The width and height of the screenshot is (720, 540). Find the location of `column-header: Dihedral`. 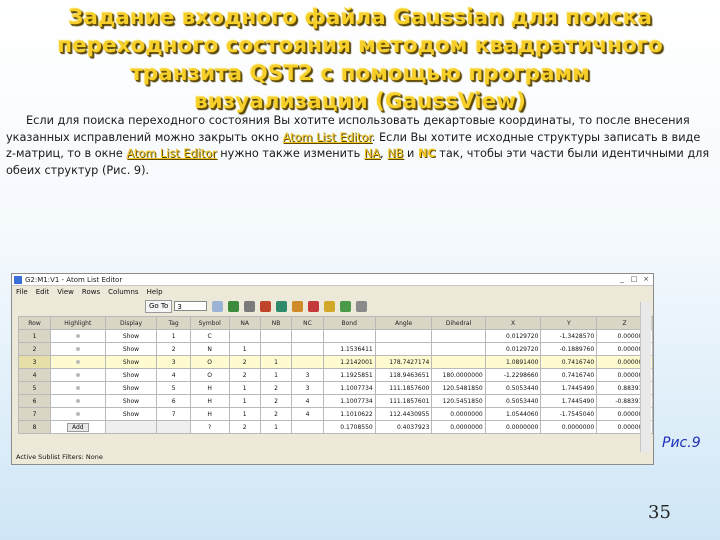

column-header: Dihedral is located at coordinates (458, 323).